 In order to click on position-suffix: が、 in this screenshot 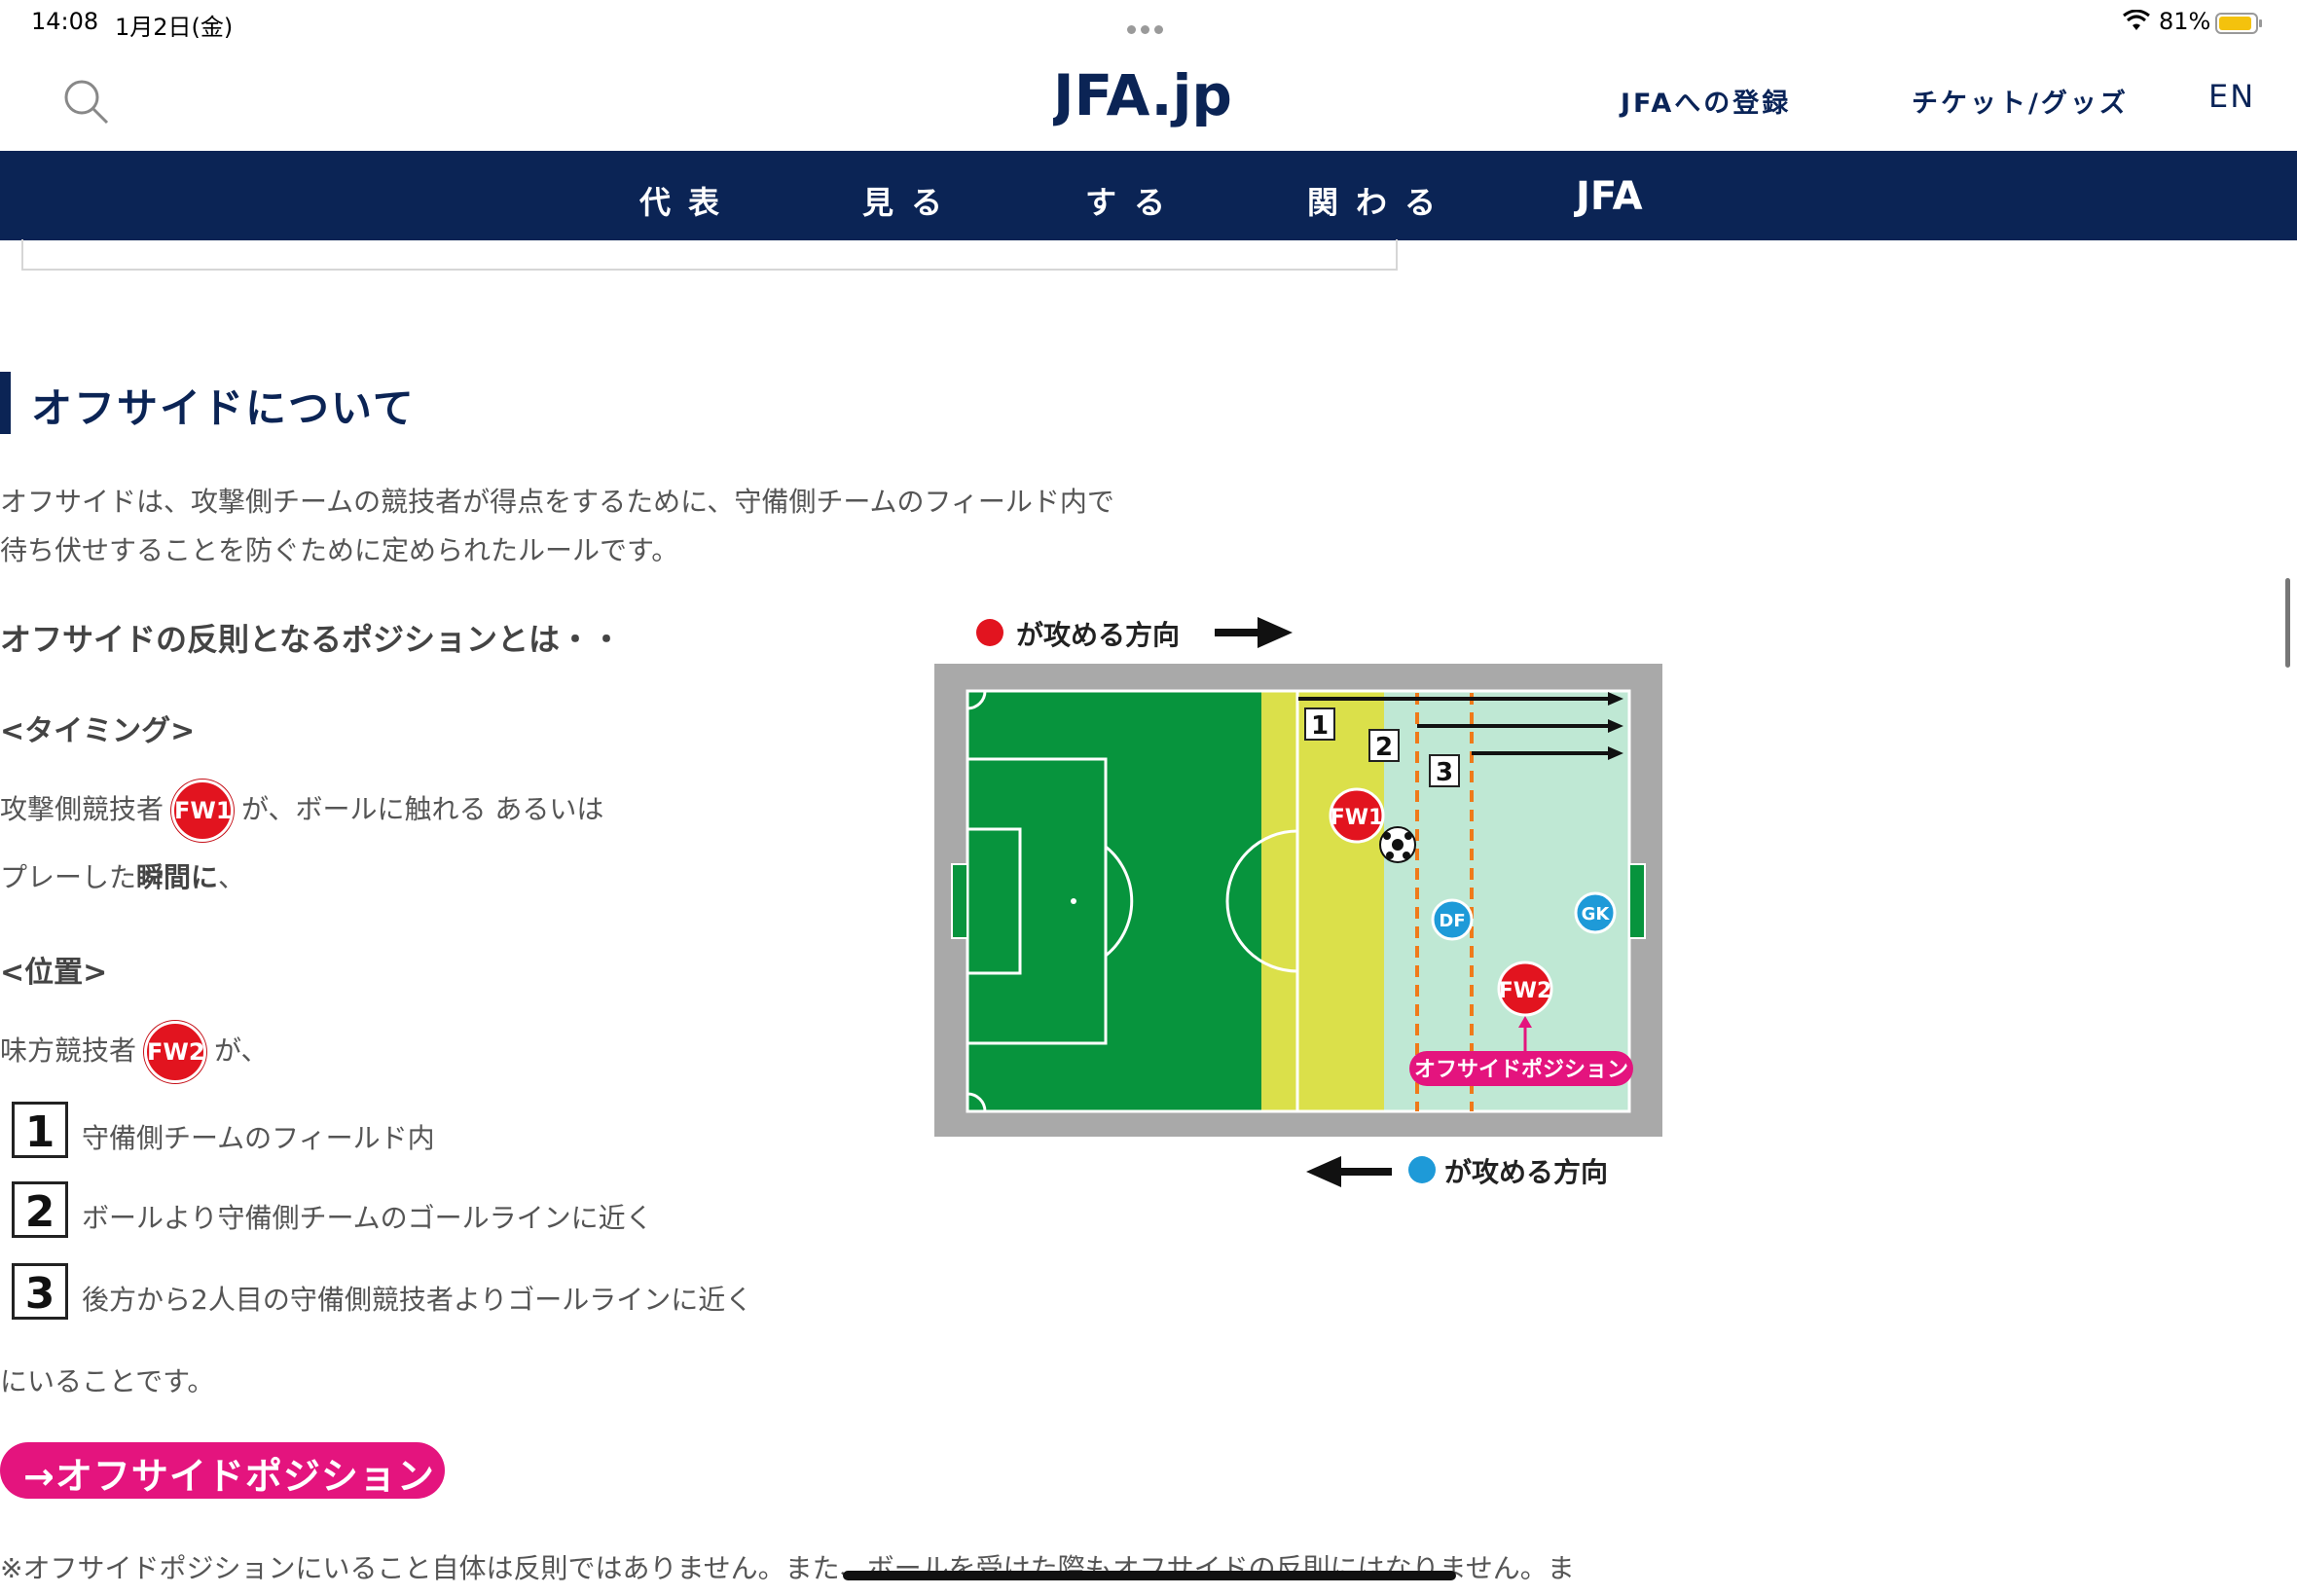, I will do `click(241, 1050)`.